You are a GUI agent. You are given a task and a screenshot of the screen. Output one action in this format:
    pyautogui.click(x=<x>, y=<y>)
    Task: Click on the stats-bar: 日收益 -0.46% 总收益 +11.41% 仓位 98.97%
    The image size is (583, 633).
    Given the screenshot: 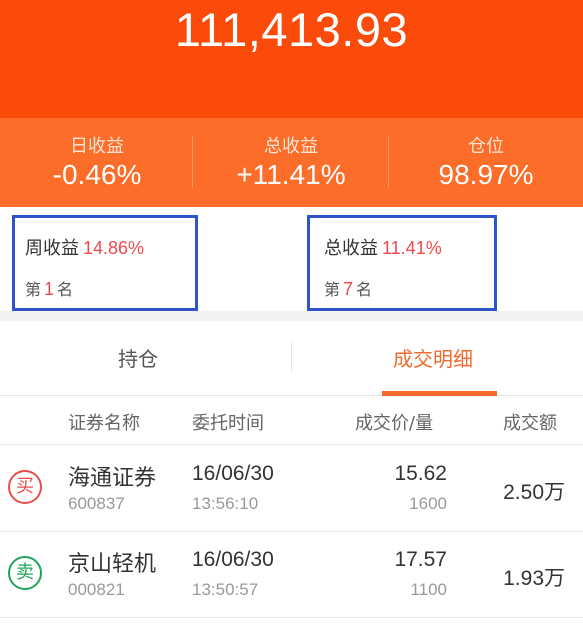 What is the action you would take?
    pyautogui.click(x=291, y=162)
    